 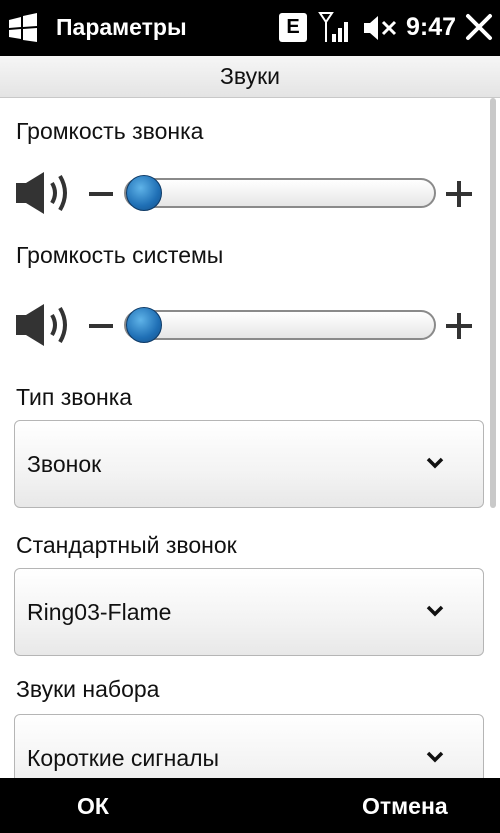 What do you see at coordinates (93, 806) in the screenshot?
I see `ok-button: ОК` at bounding box center [93, 806].